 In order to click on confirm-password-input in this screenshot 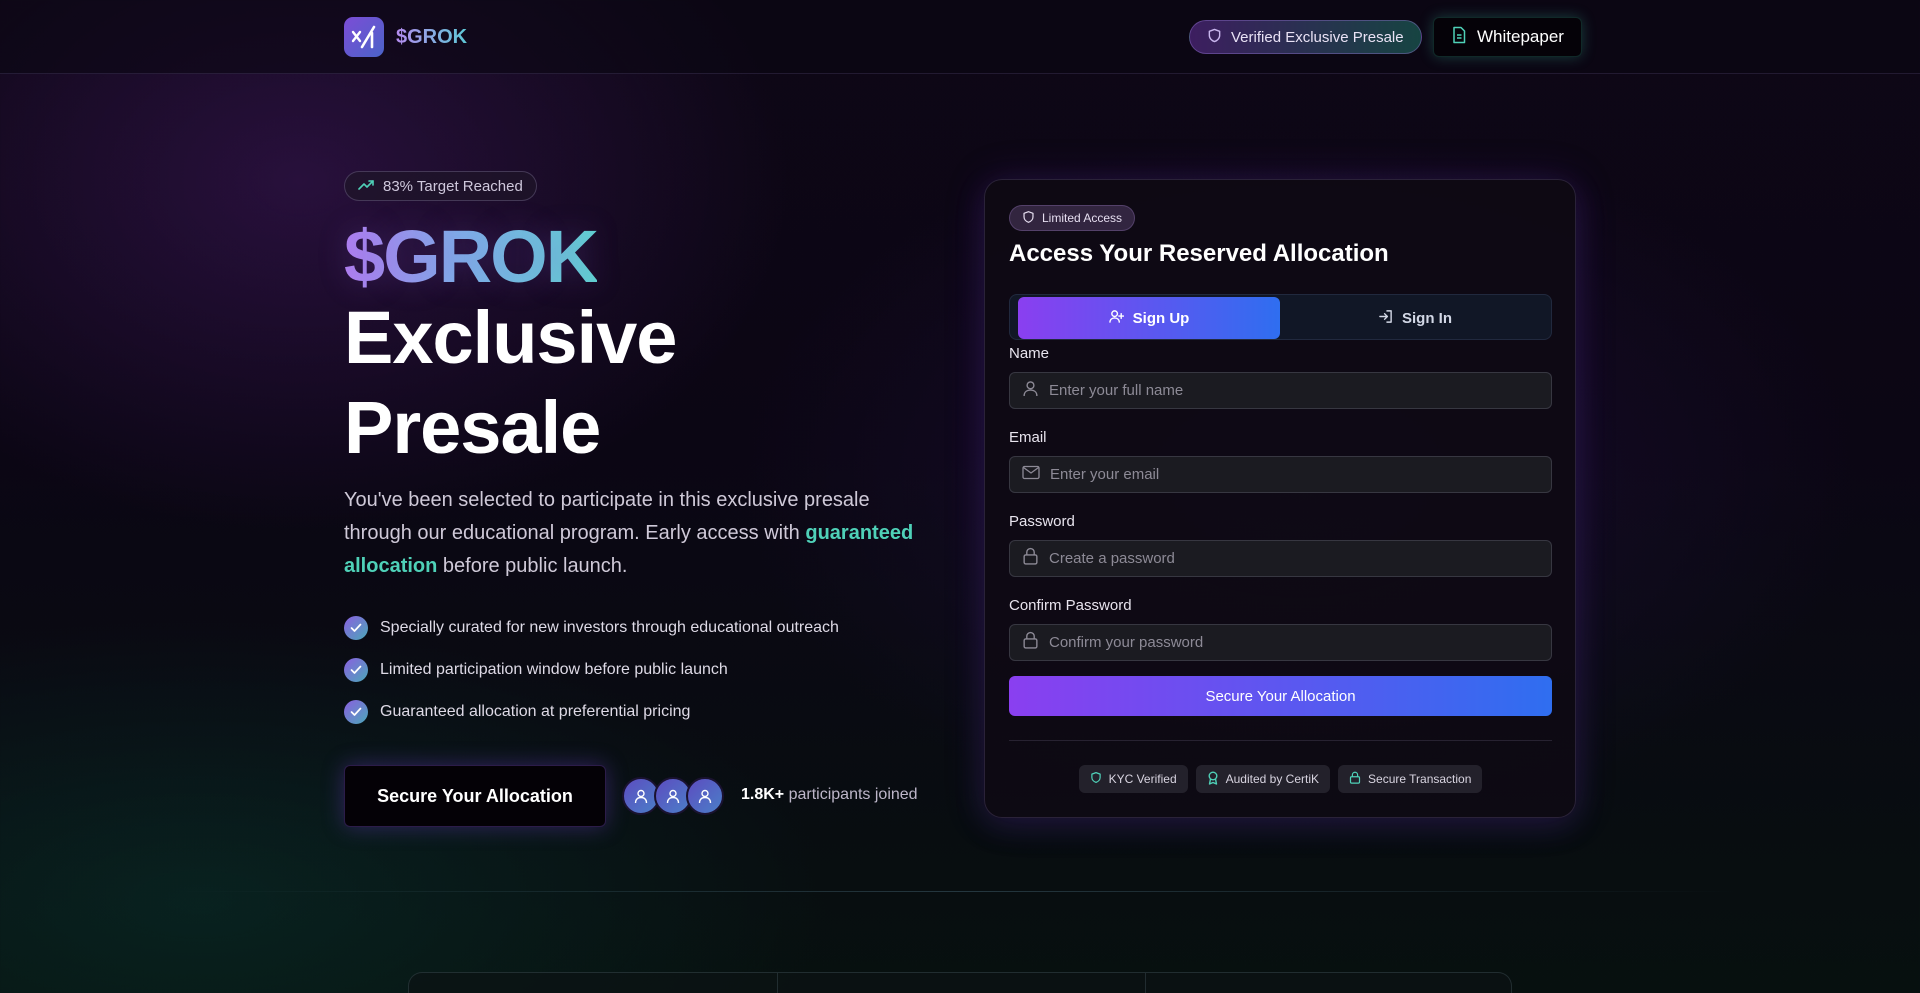, I will do `click(1289, 642)`.